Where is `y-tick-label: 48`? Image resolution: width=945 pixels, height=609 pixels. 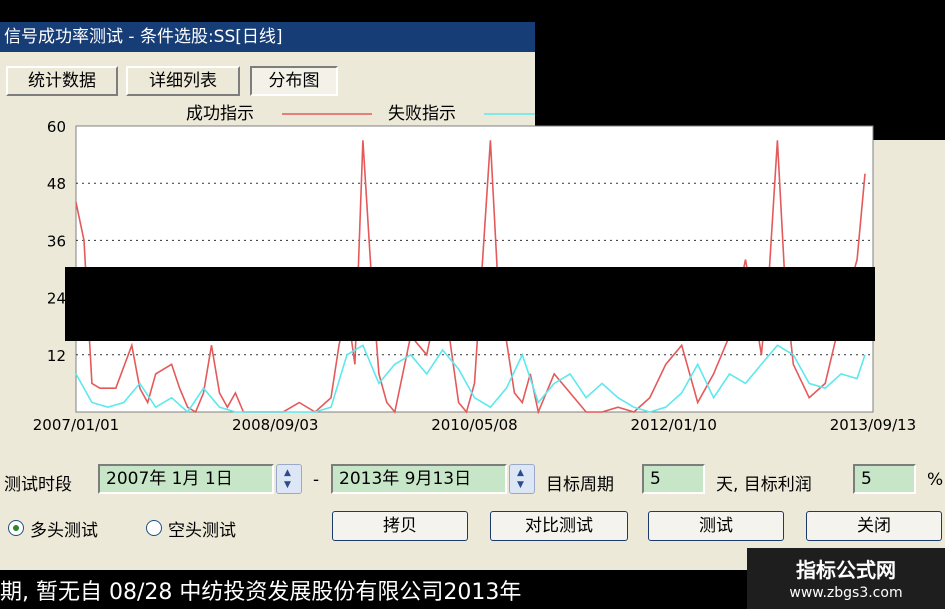
y-tick-label: 48 is located at coordinates (56, 184).